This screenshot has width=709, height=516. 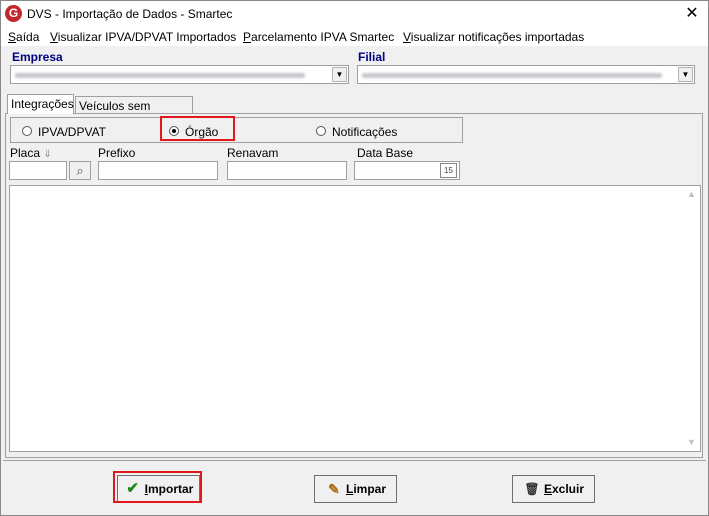 What do you see at coordinates (493, 37) in the screenshot?
I see `menu-visualizar-notificacoes: Visualizar notificações importadas` at bounding box center [493, 37].